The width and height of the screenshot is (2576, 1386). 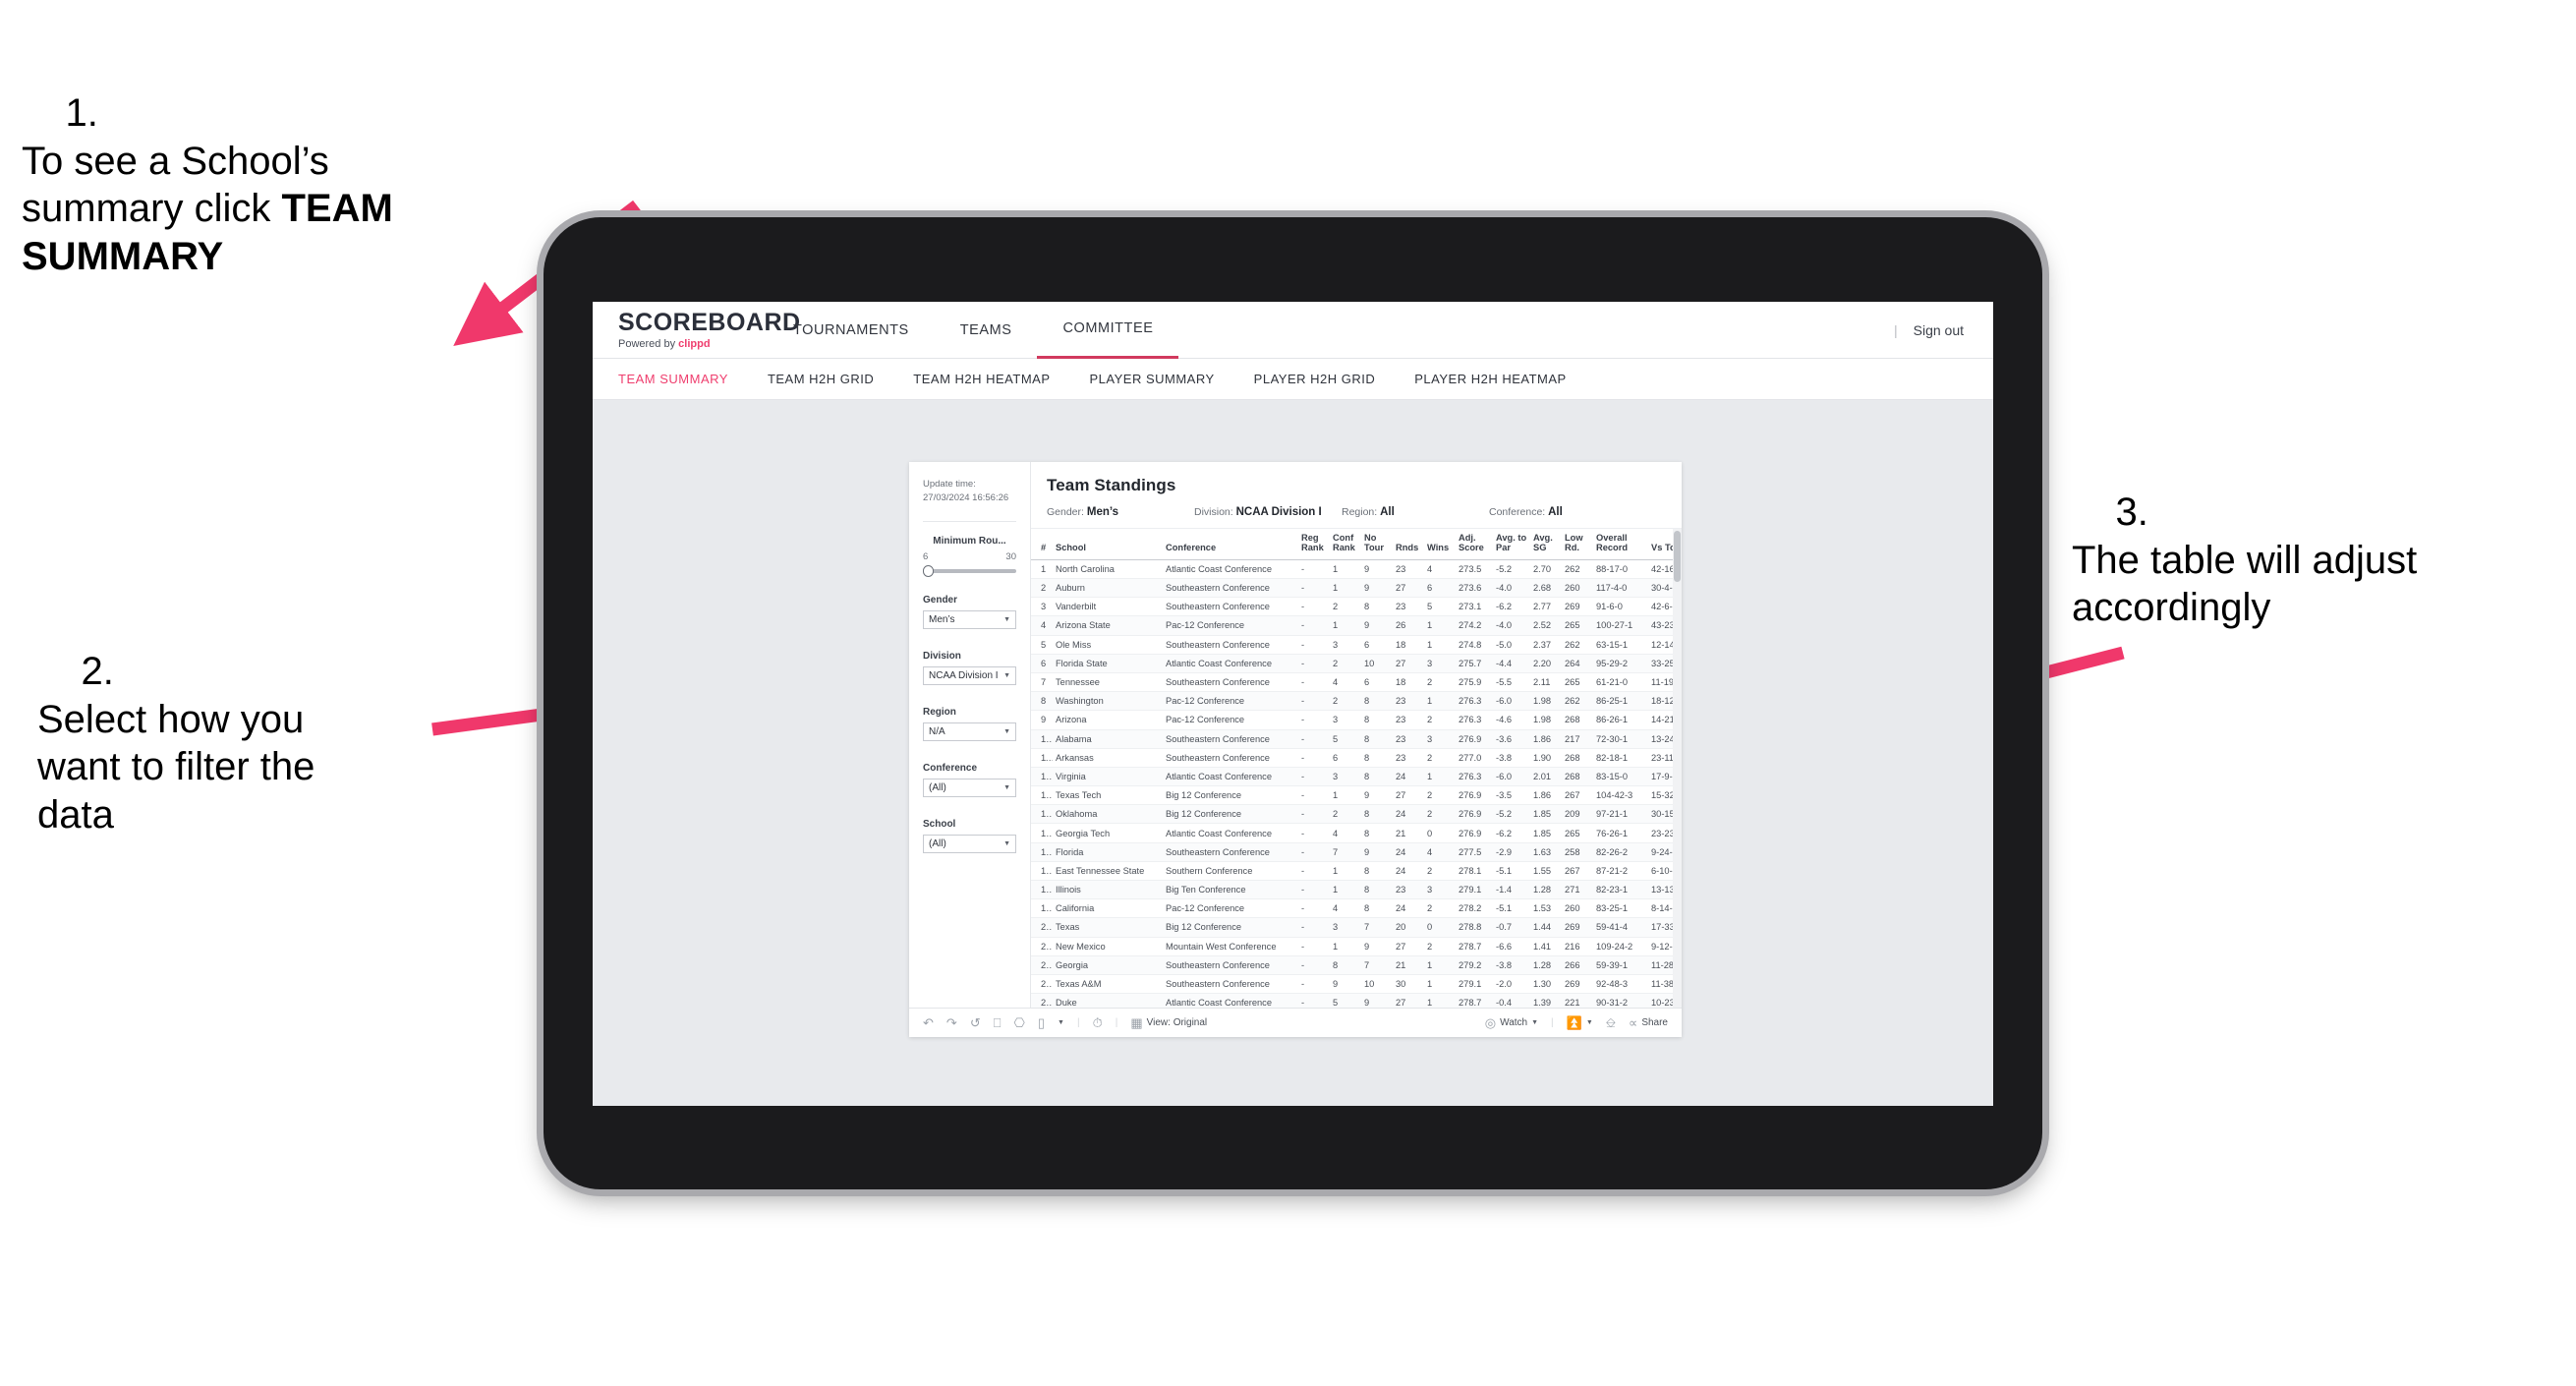 What do you see at coordinates (929, 570) in the screenshot?
I see `minimum-rounds-slider-handle` at bounding box center [929, 570].